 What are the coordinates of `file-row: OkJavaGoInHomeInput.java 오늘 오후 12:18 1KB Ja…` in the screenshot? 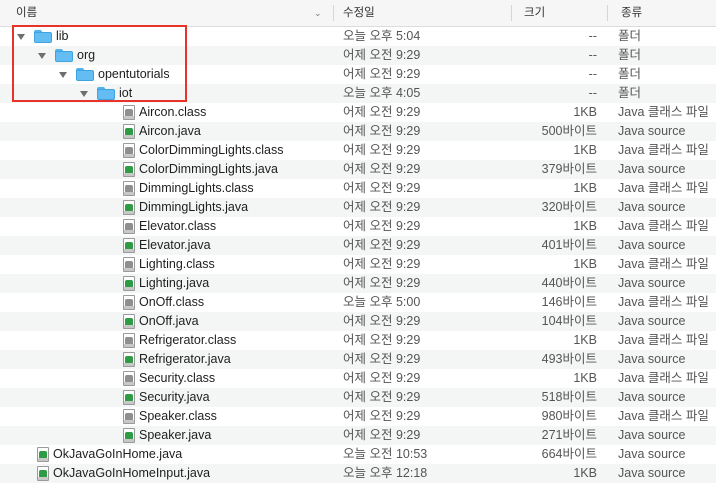 It's located at (358, 473).